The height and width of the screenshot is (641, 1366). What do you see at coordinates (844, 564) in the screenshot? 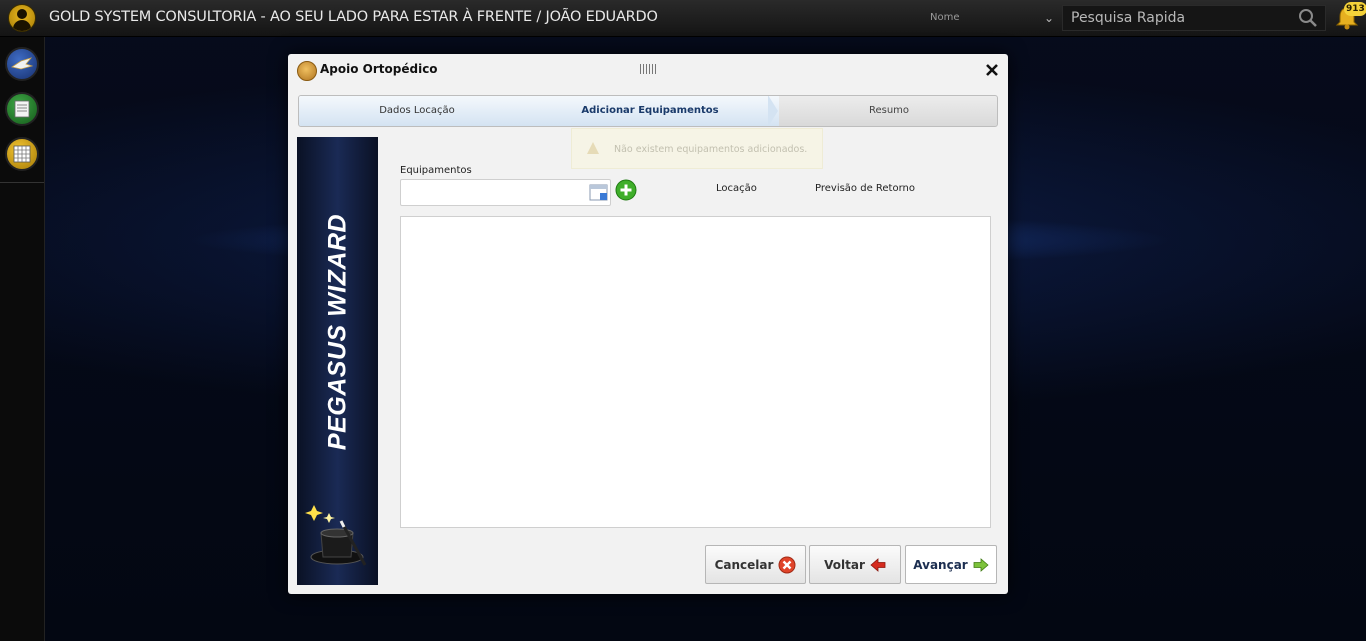
I see `back-button-label: Voltar` at bounding box center [844, 564].